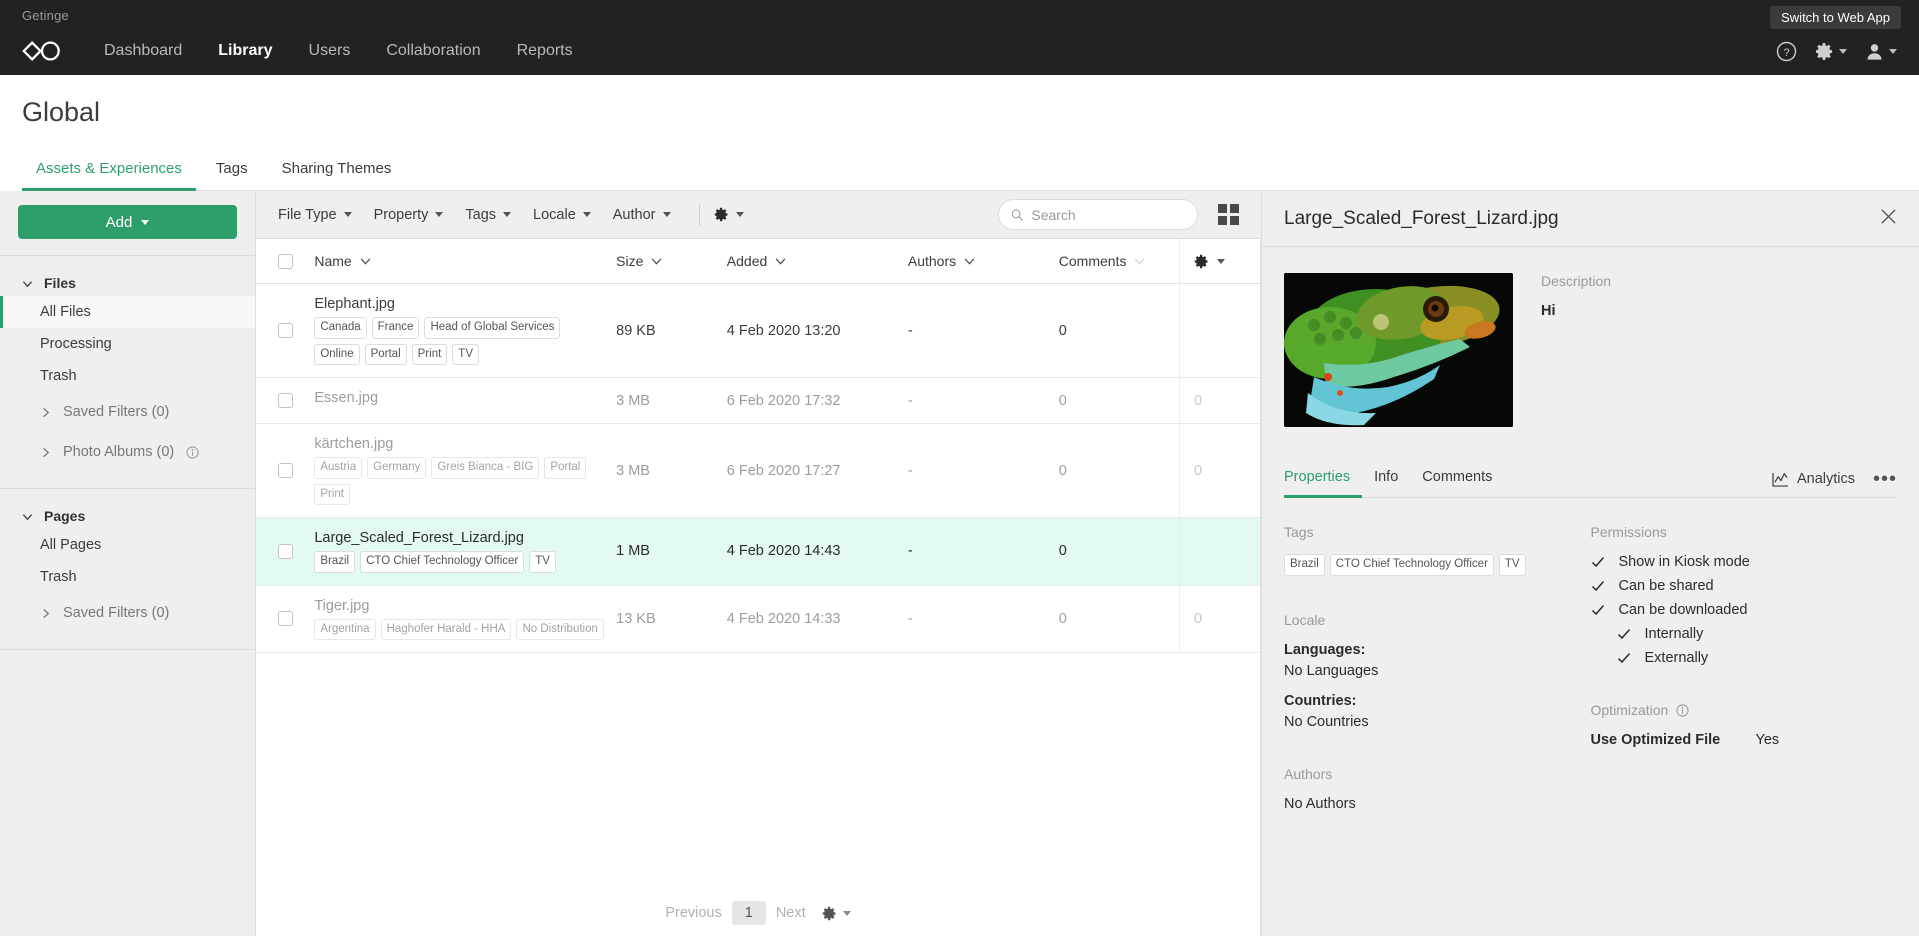 This screenshot has width=1919, height=940. I want to click on select-all-checkbox, so click(285, 261).